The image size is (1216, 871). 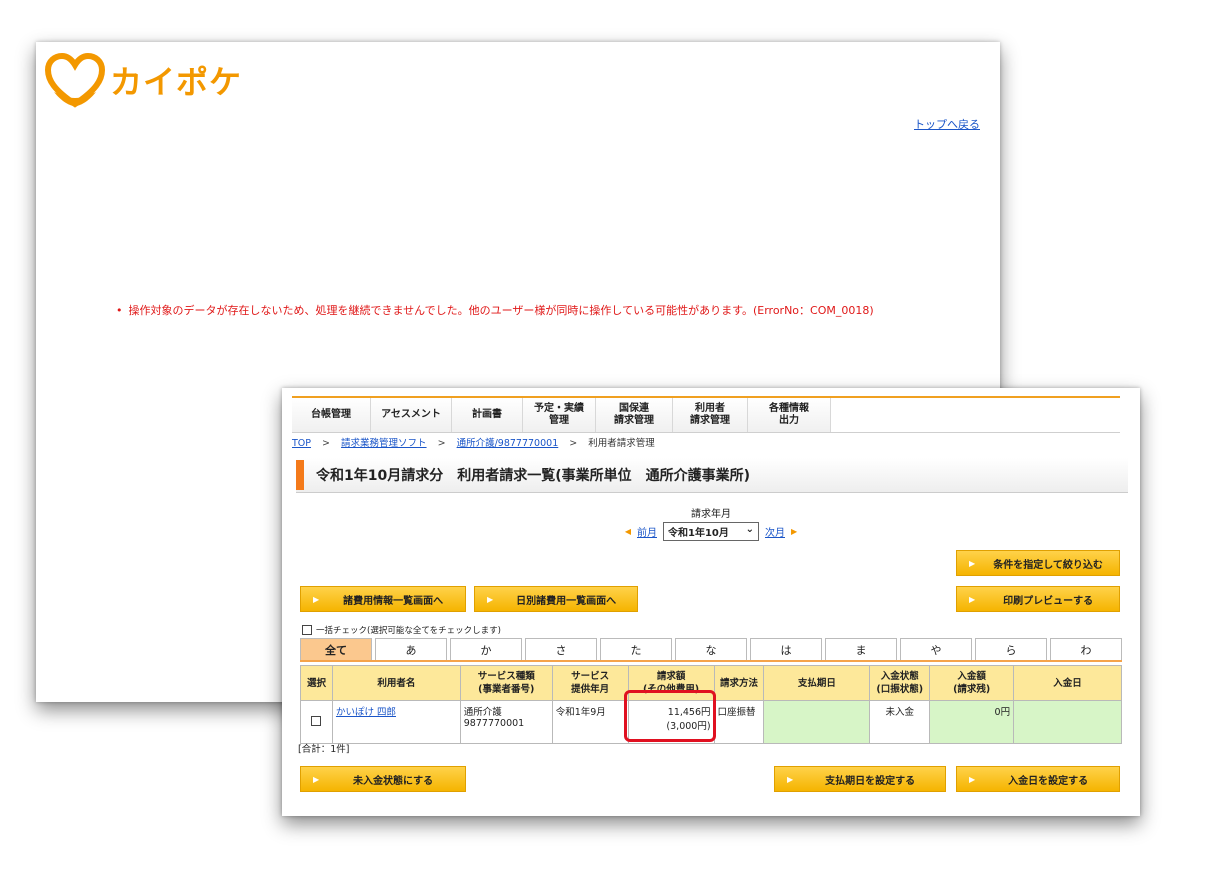 What do you see at coordinates (900, 722) in the screenshot?
I see `payment-status-cell: 未入金` at bounding box center [900, 722].